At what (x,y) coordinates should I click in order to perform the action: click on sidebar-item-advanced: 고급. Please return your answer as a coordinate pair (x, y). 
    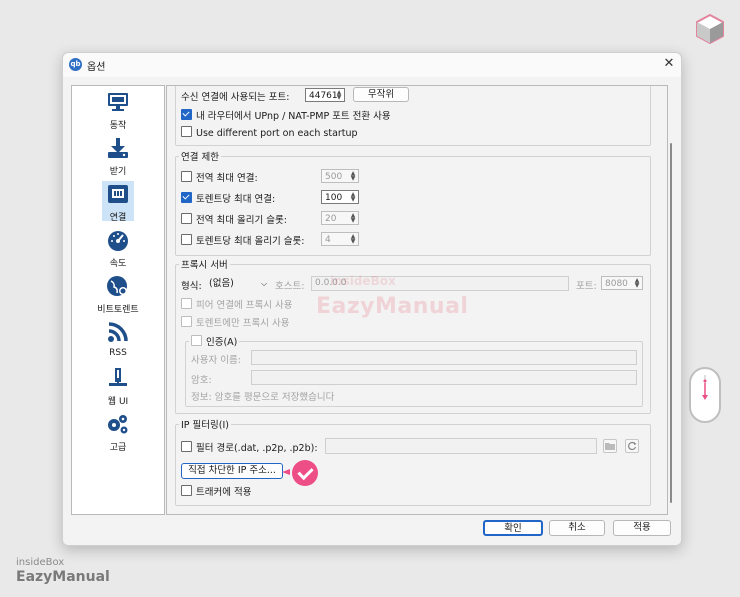
    Looking at the image, I should click on (118, 433).